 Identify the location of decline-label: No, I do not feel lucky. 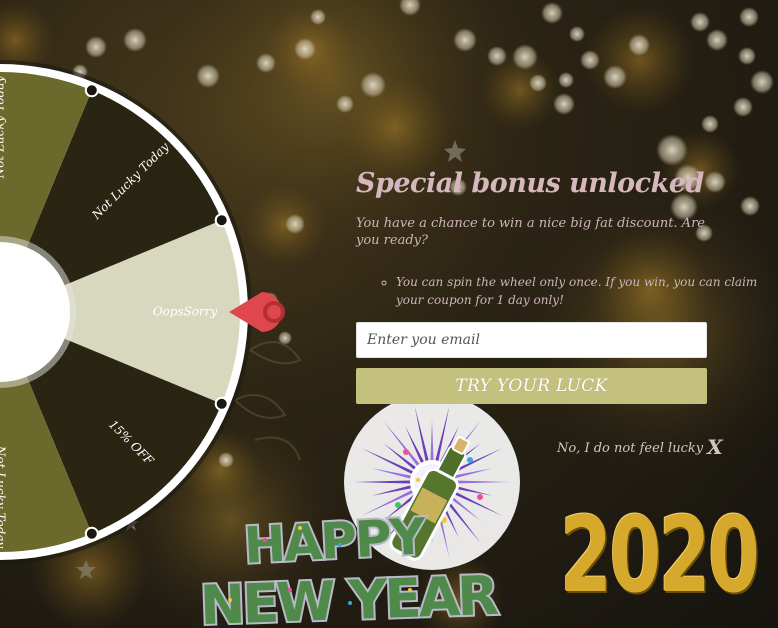
(630, 448).